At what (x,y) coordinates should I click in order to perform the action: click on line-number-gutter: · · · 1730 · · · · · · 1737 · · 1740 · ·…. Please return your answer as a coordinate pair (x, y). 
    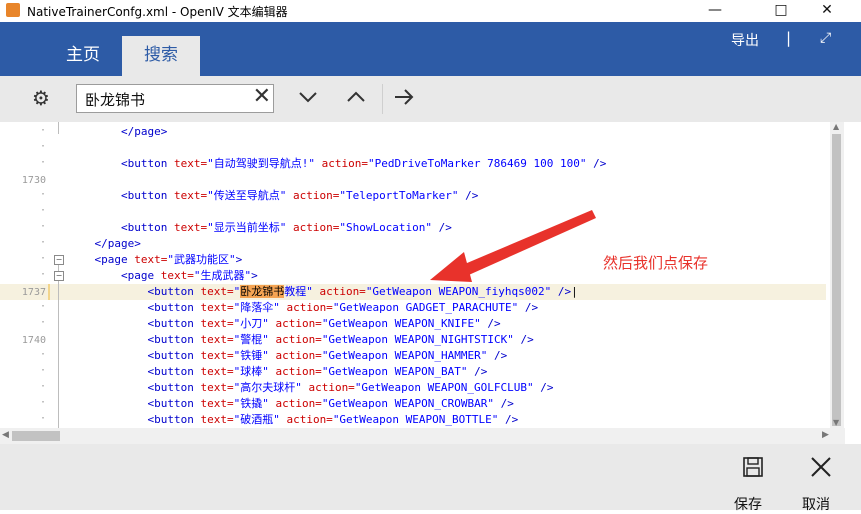
    Looking at the image, I should click on (25, 275).